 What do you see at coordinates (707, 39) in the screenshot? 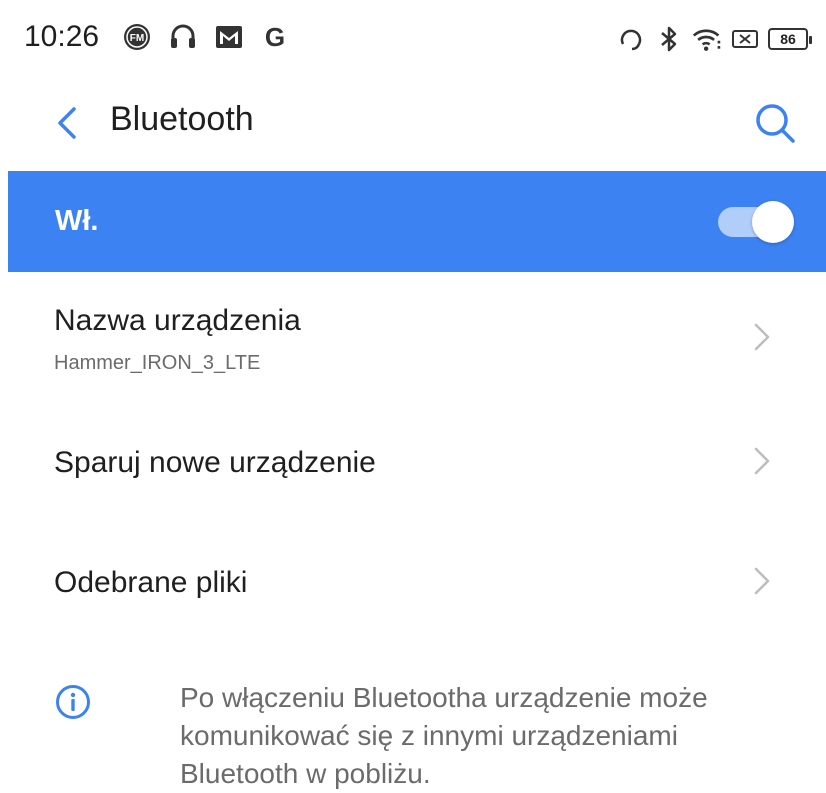
I see `wifi-icon` at bounding box center [707, 39].